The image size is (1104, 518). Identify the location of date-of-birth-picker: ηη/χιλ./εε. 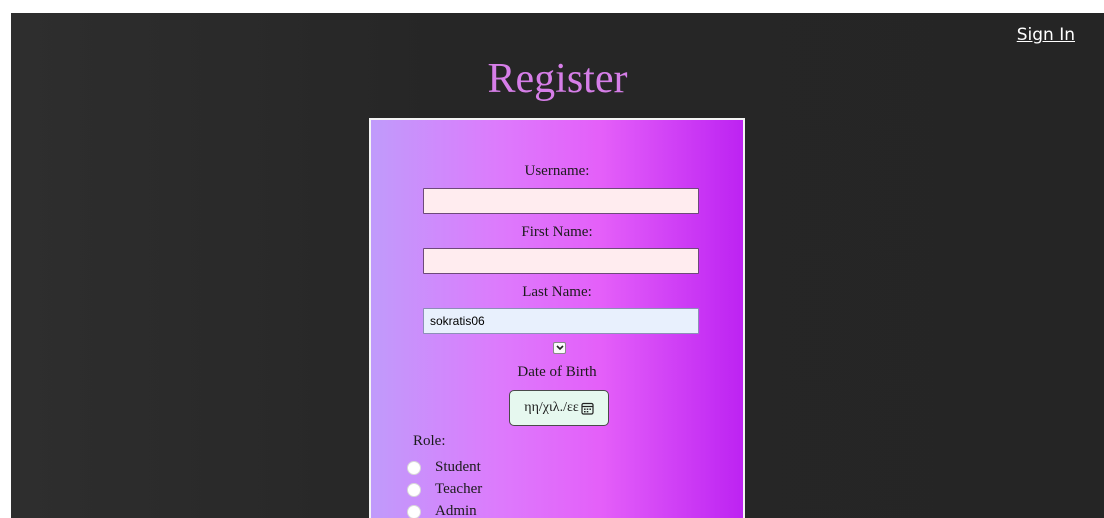
(559, 408).